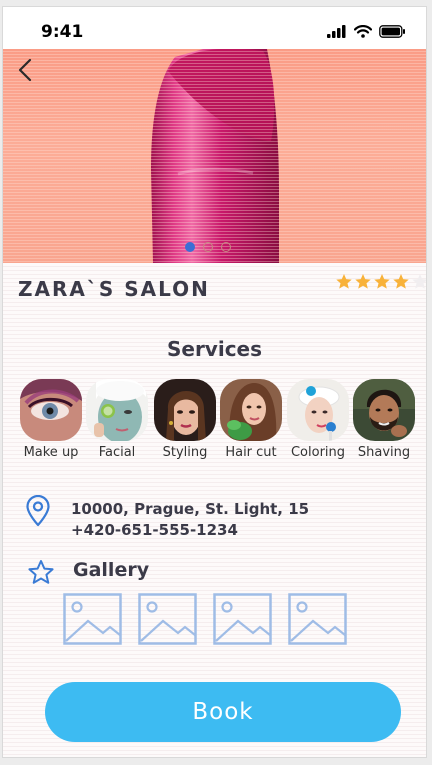  What do you see at coordinates (214, 28) in the screenshot?
I see `status-bar: 9:41` at bounding box center [214, 28].